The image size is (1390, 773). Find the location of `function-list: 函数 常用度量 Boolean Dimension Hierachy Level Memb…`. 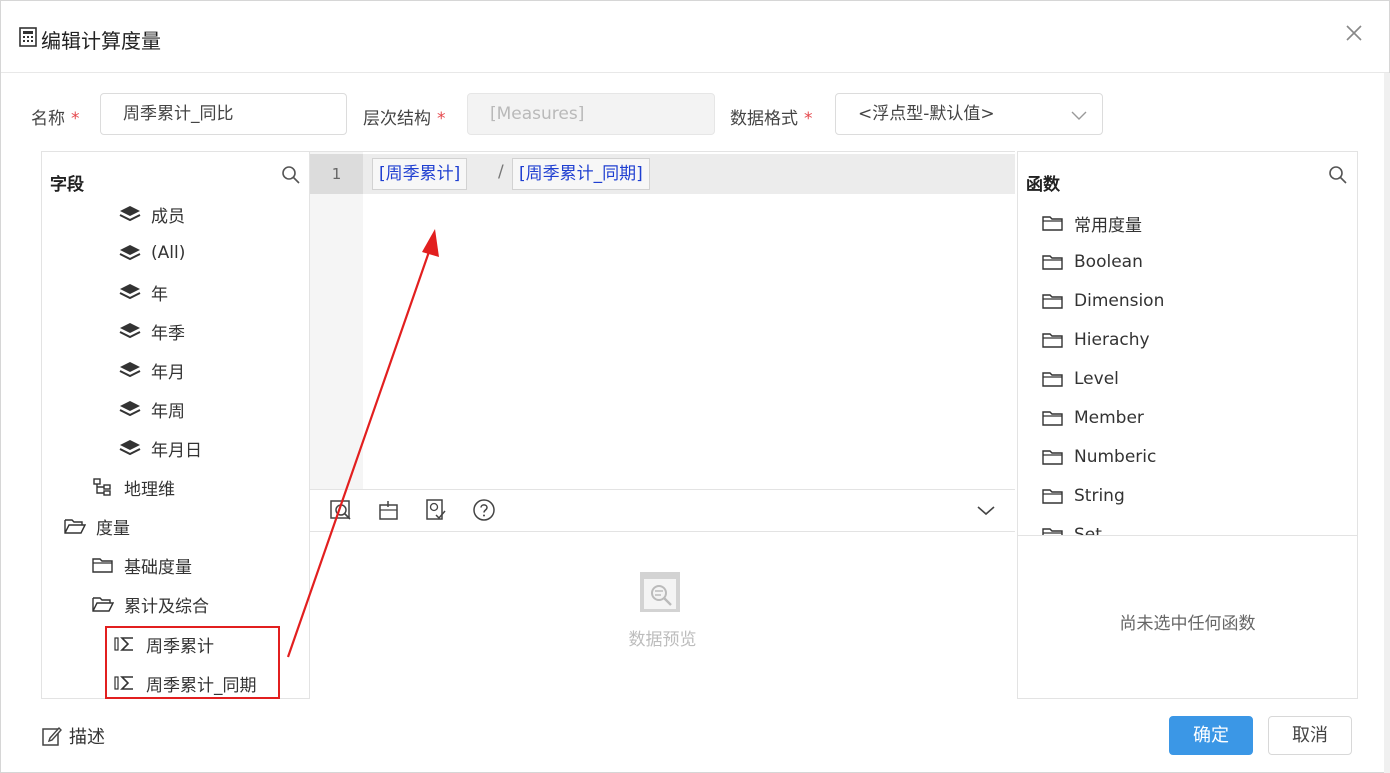

function-list: 函数 常用度量 Boolean Dimension Hierachy Level Memb… is located at coordinates (1187, 344).